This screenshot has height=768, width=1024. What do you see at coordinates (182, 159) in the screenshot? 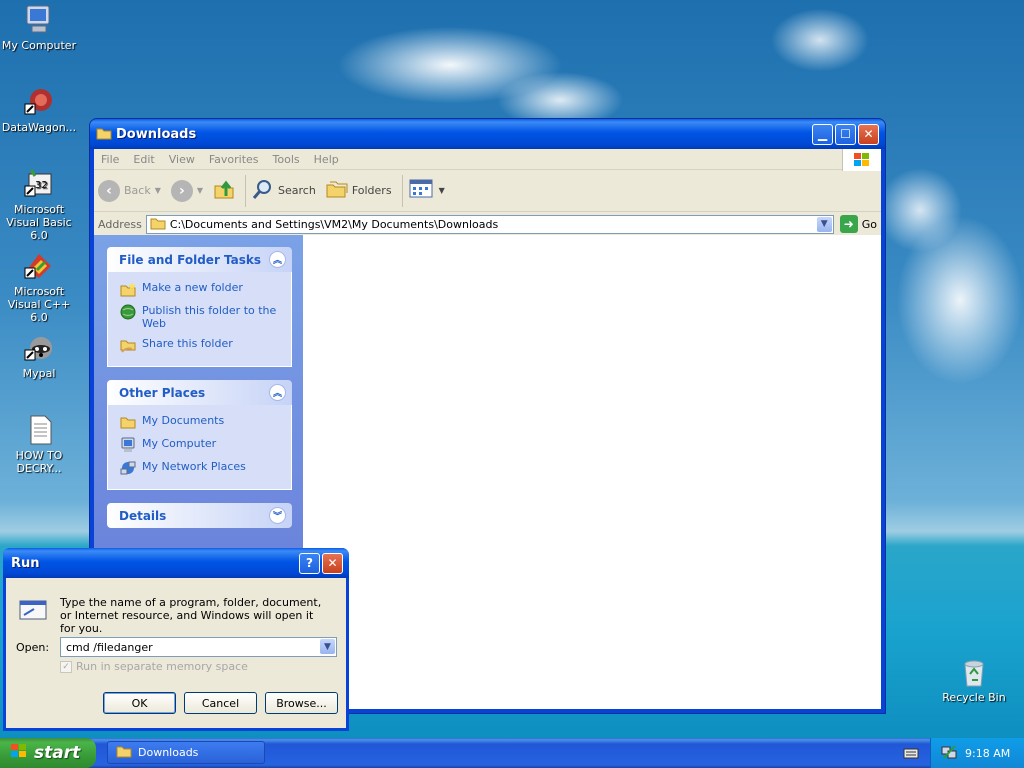
I see `menu-view: View` at bounding box center [182, 159].